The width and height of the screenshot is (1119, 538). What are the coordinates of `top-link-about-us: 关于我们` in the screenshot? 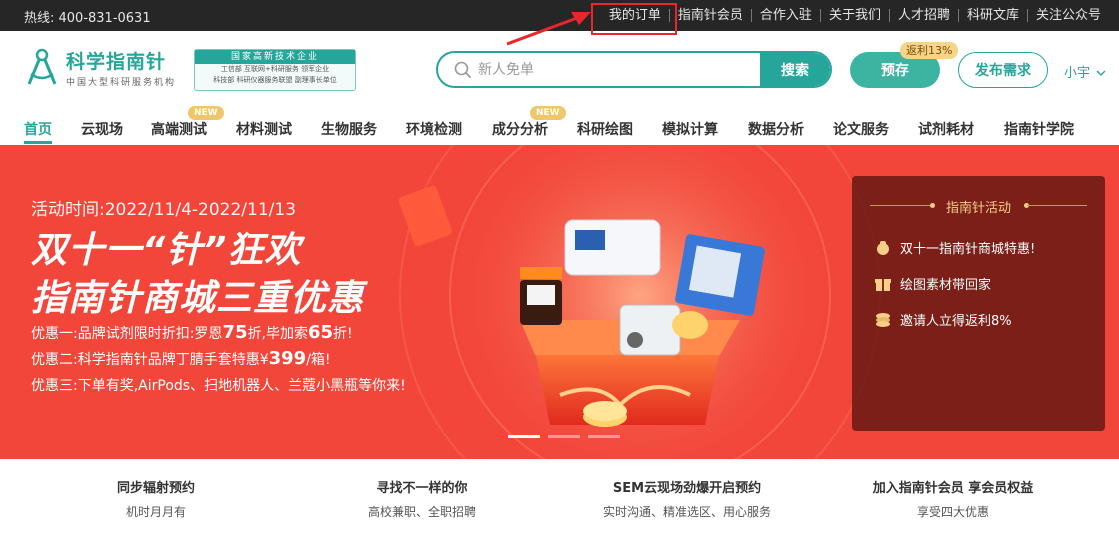 It's located at (855, 15).